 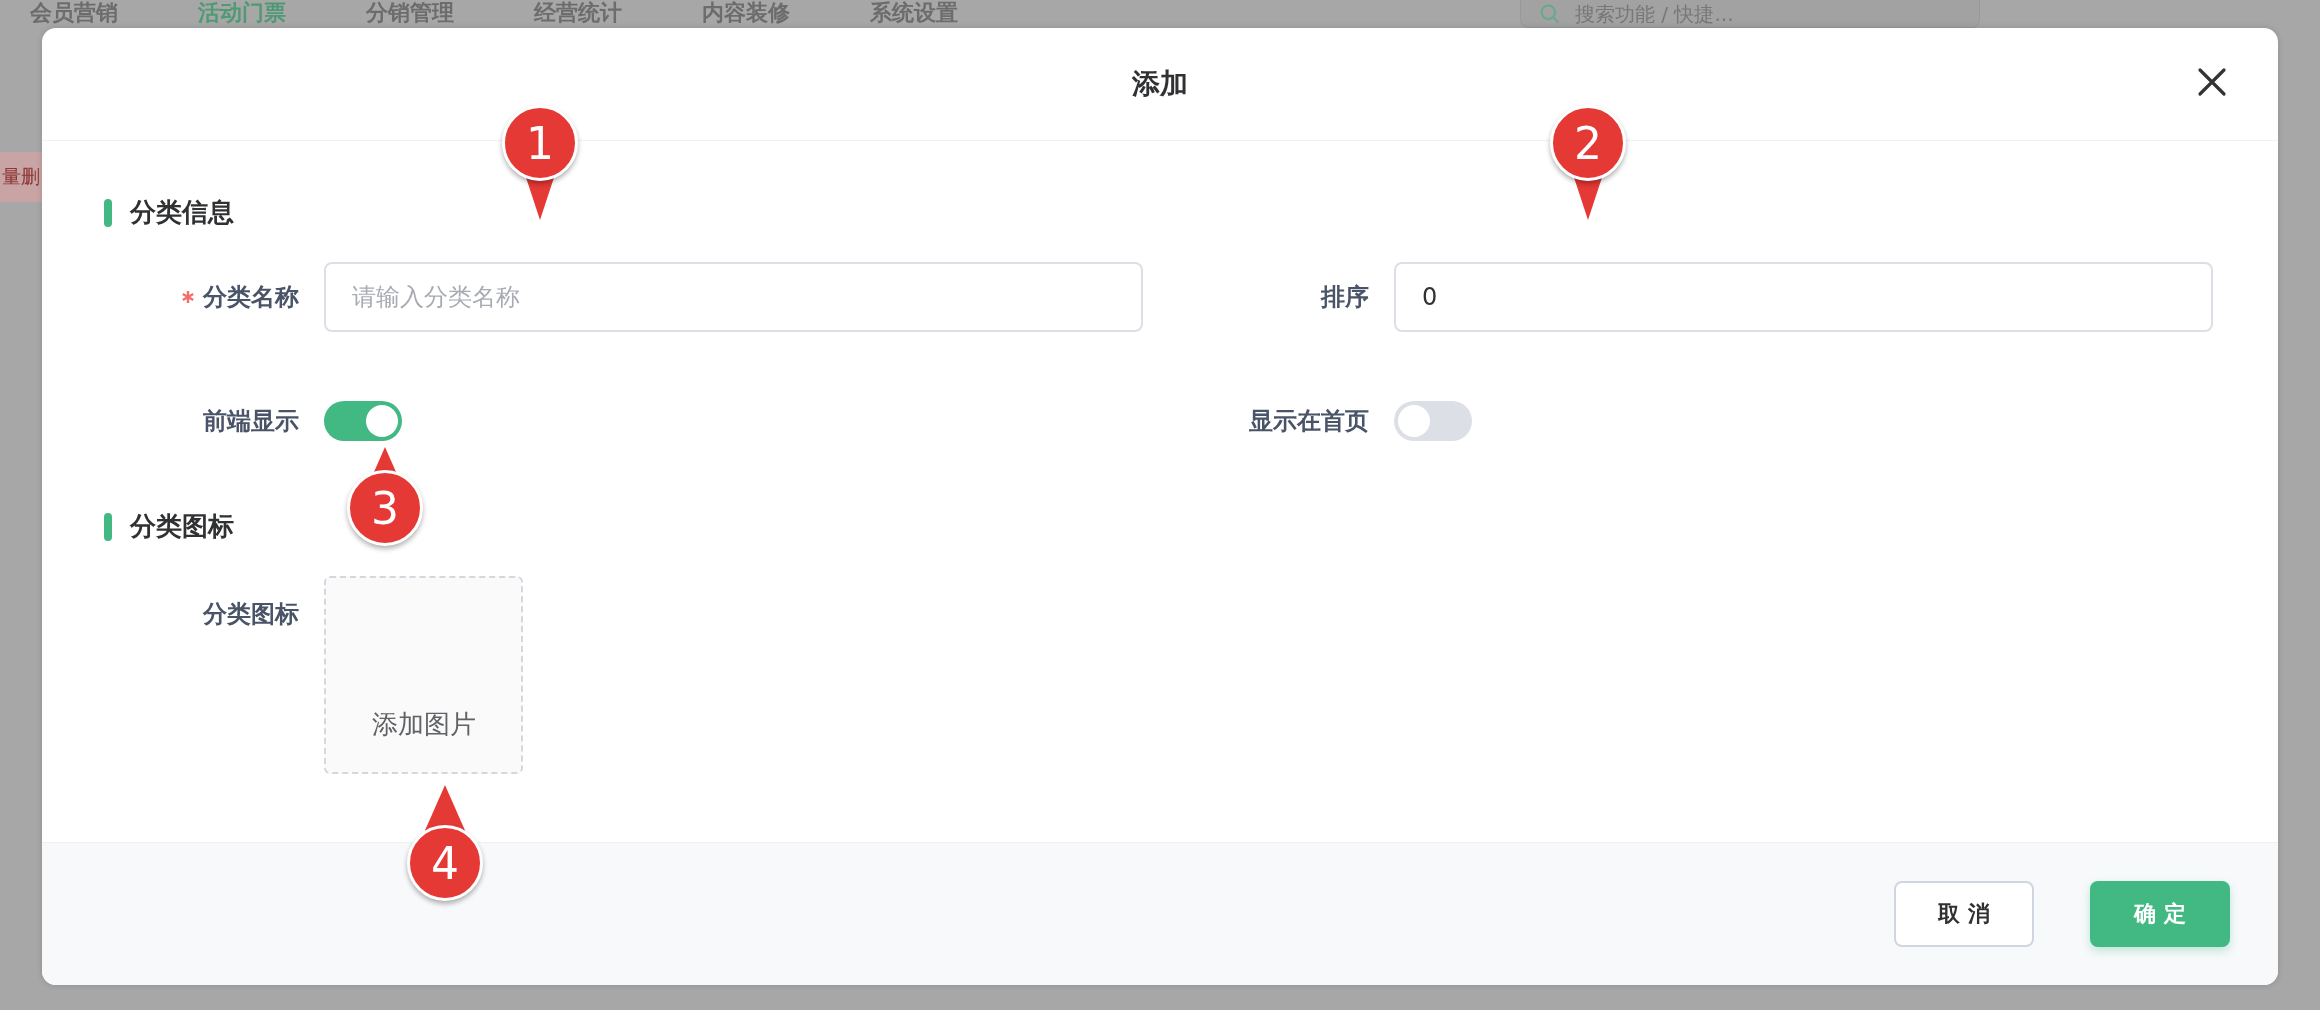 I want to click on text-field: 请输入分类名称, so click(x=733, y=297).